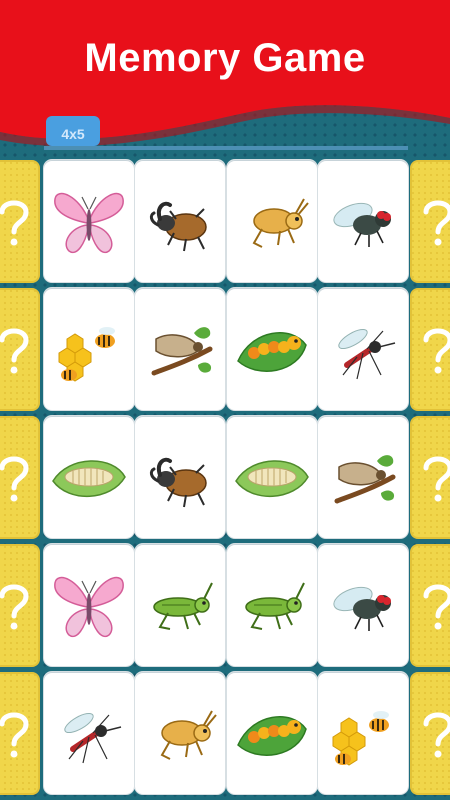  I want to click on left-adjacent-cards, so click(22, 480).